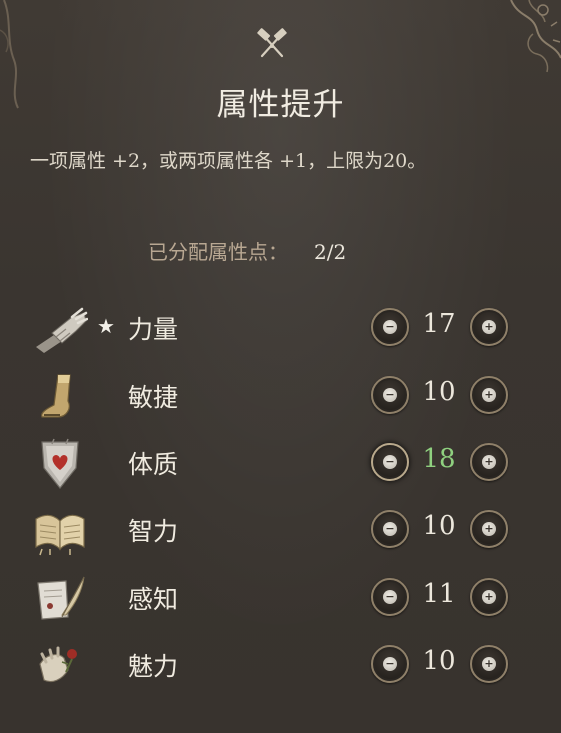 This screenshot has height=733, width=561. What do you see at coordinates (280, 331) in the screenshot?
I see `attribute-row-strength: ★ 力量 − 17 +` at bounding box center [280, 331].